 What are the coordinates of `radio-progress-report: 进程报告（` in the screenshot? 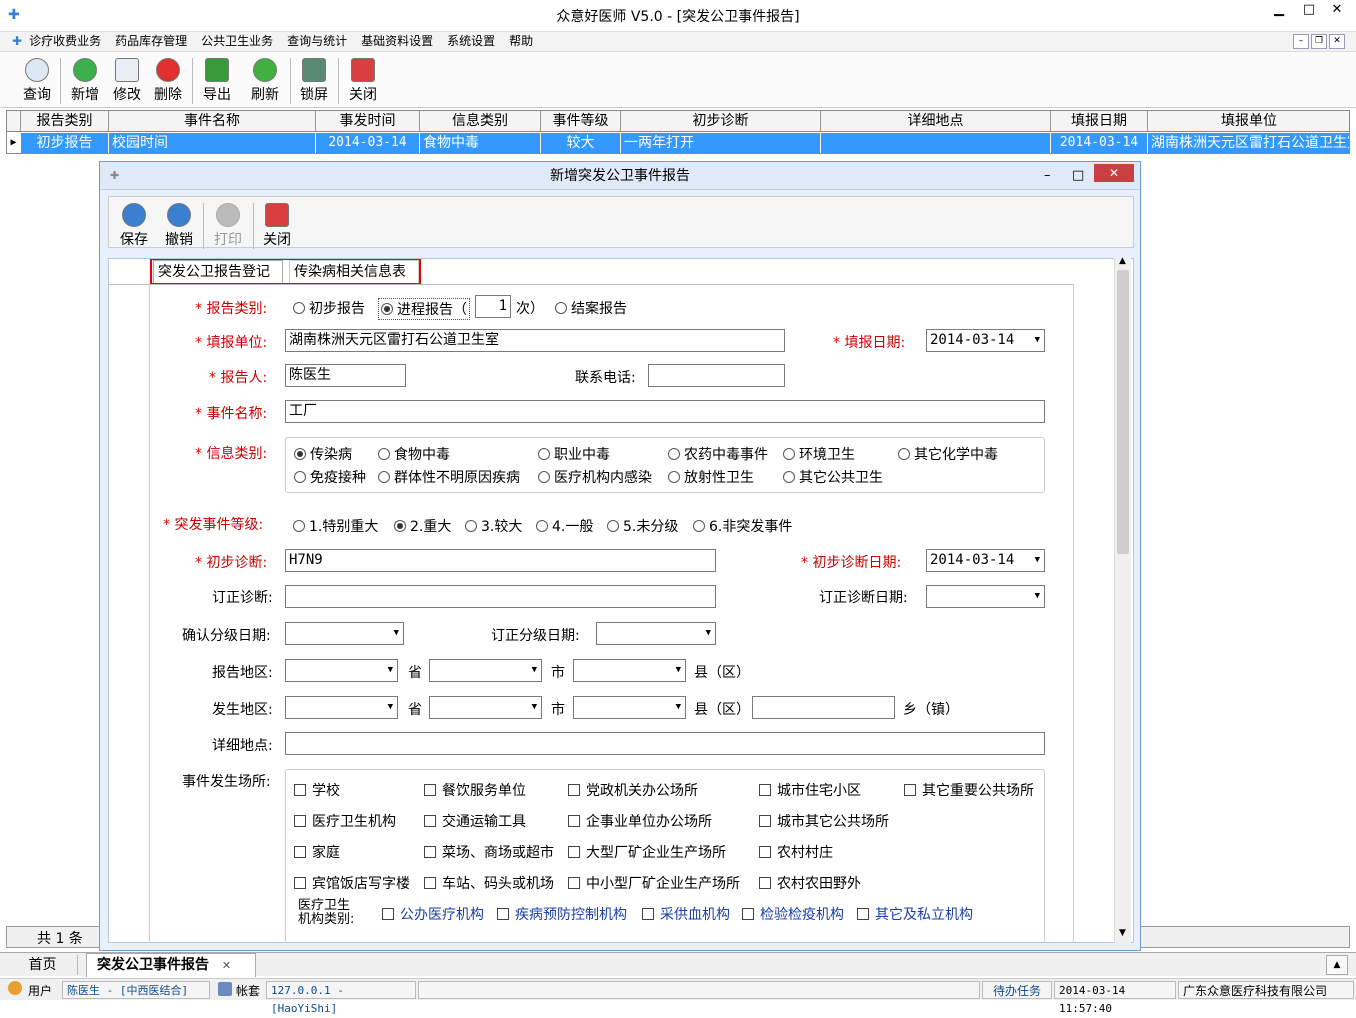 It's located at (424, 309).